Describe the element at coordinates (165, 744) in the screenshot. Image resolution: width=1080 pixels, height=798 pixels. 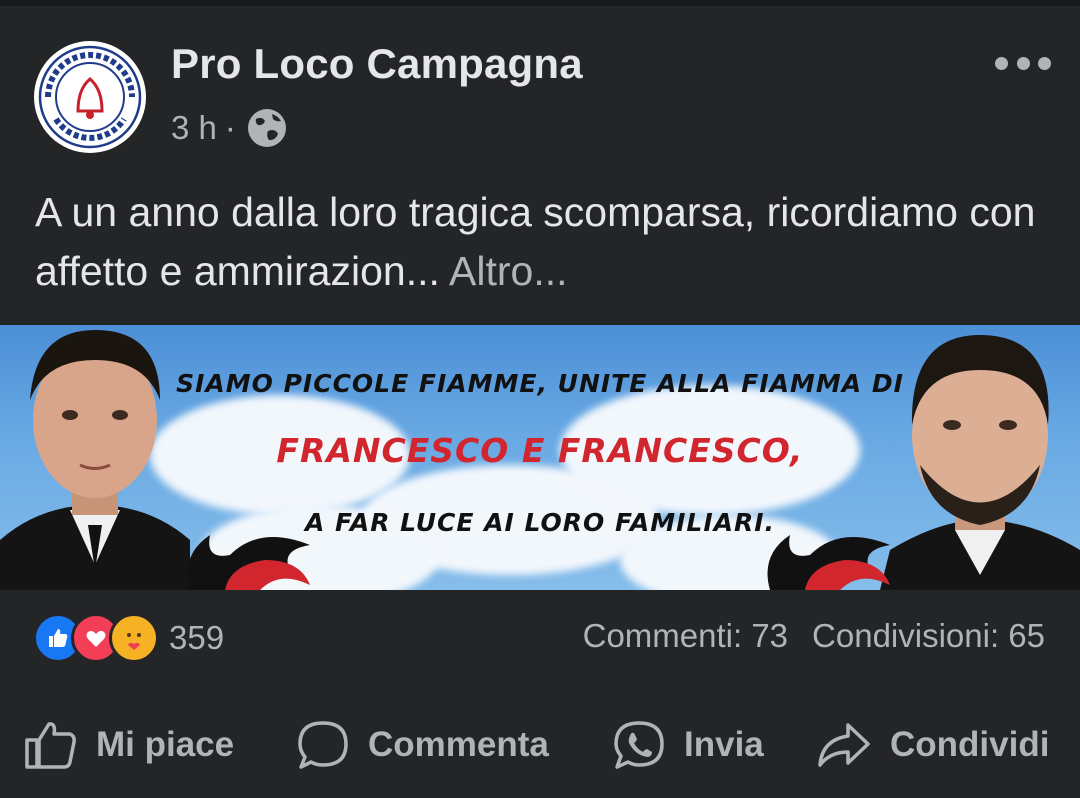
I see `like-label: Mi piace` at that location.